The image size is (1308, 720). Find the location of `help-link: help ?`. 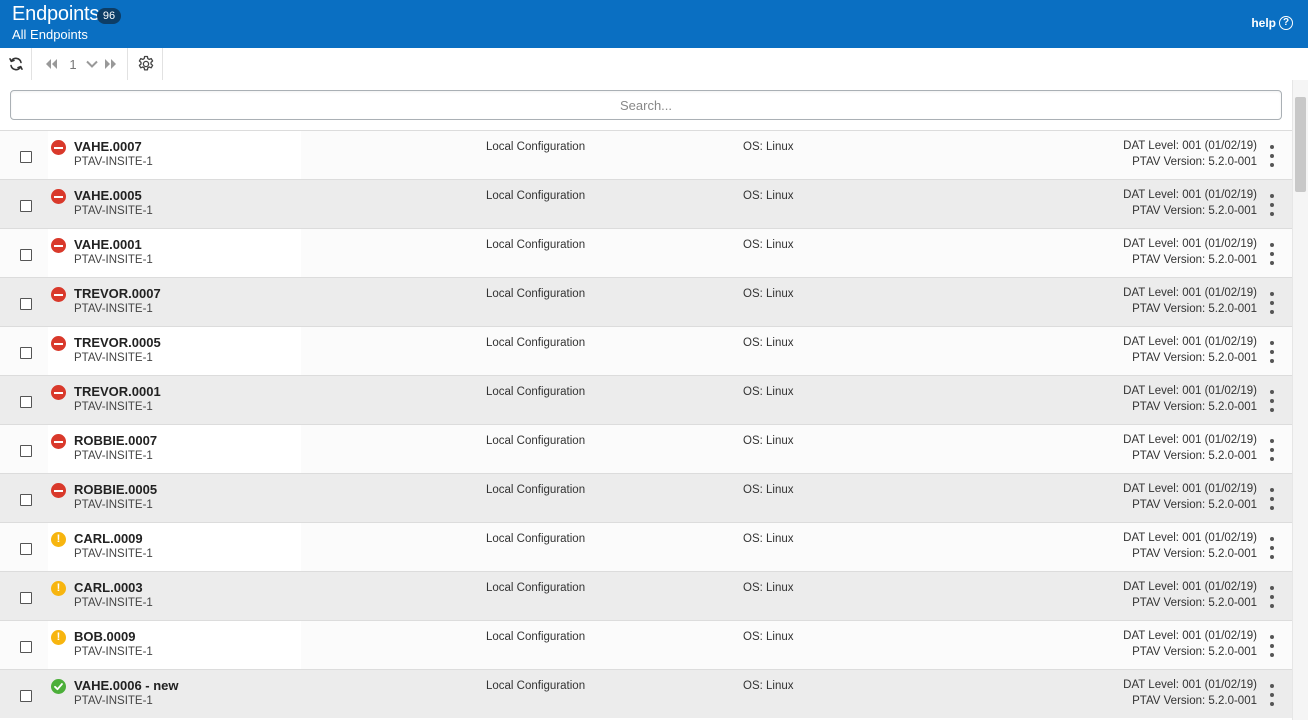

help-link: help ? is located at coordinates (1272, 23).